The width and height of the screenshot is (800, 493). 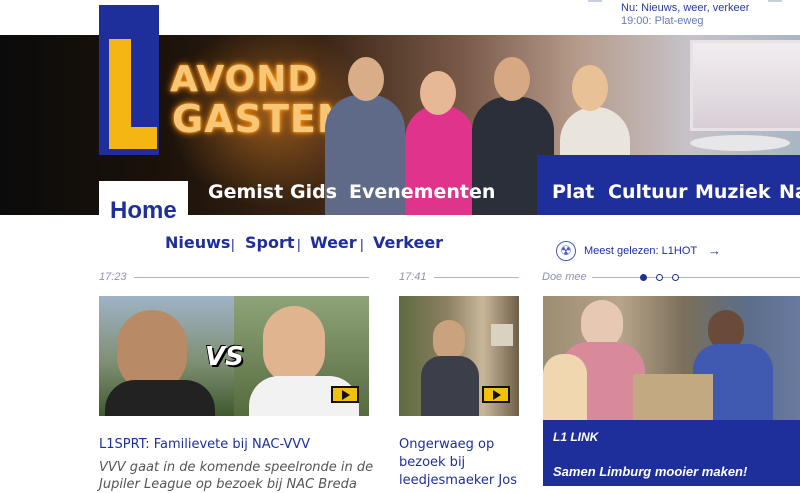 What do you see at coordinates (270, 242) in the screenshot?
I see `subnav-sport: Sport` at bounding box center [270, 242].